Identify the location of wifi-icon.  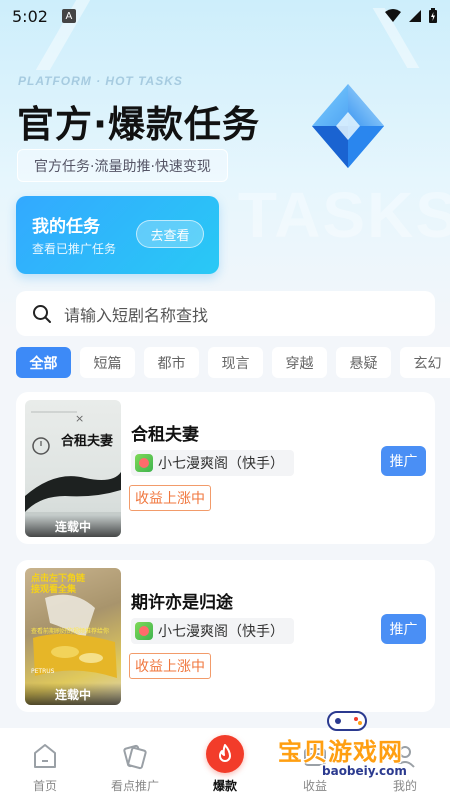
(393, 15).